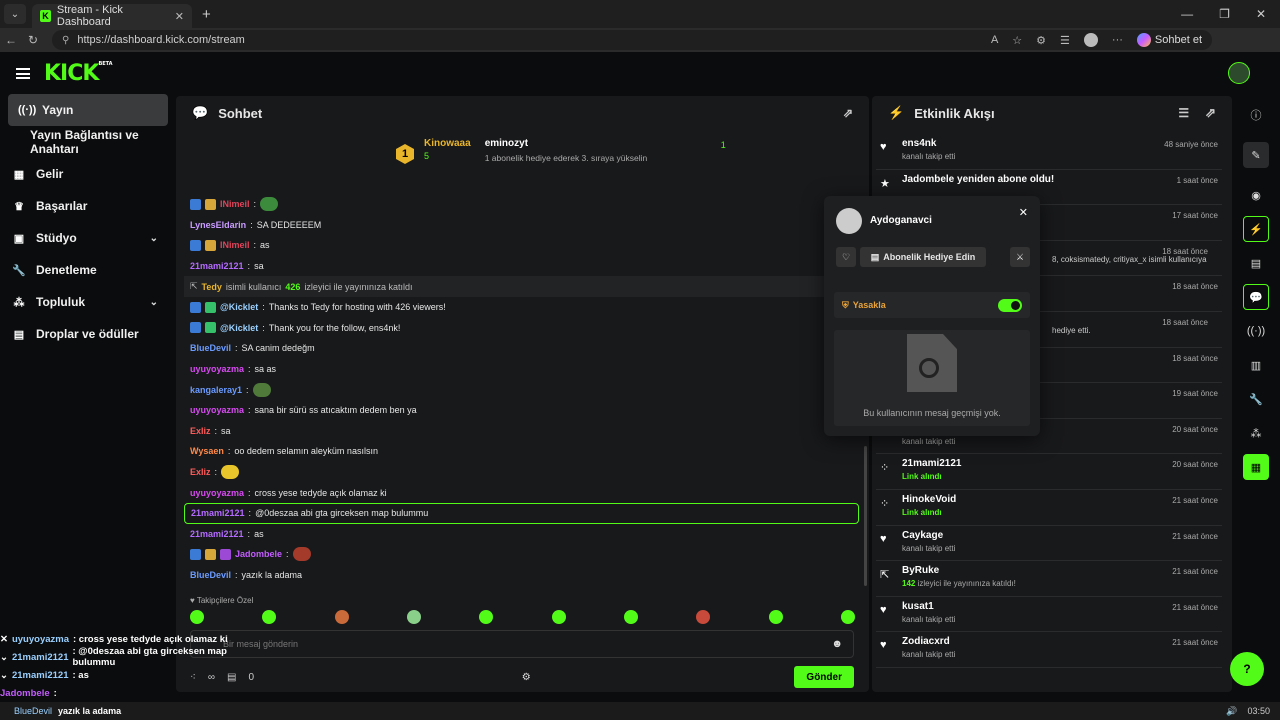  I want to click on gifter-name: eminozyt, so click(566, 143).